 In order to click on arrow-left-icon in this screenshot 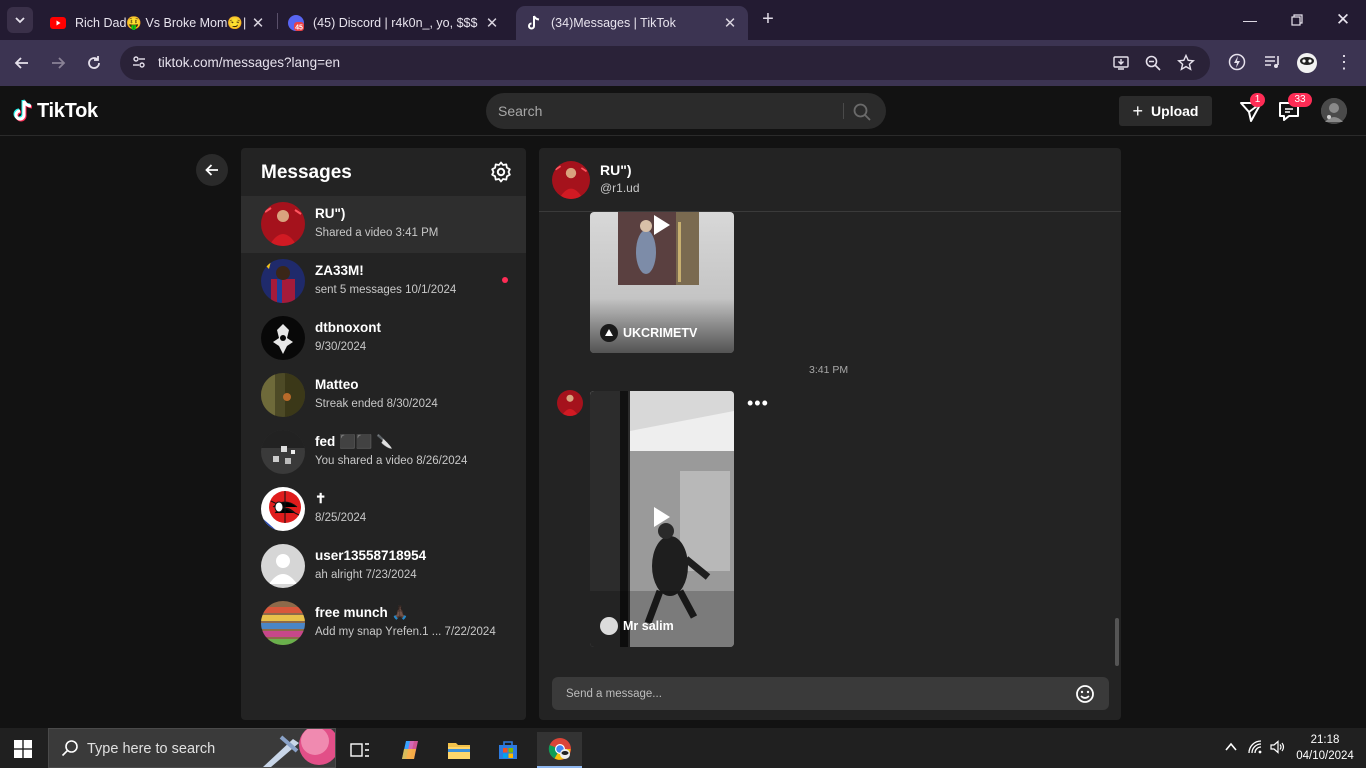, I will do `click(211, 170)`.